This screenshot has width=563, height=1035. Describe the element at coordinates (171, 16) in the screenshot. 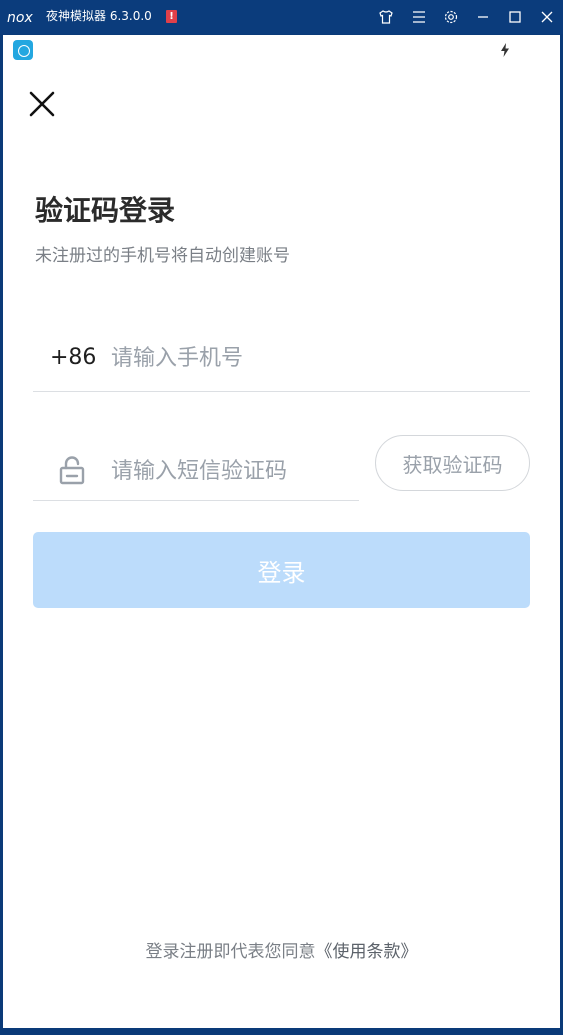

I see `warning-icon: !` at that location.